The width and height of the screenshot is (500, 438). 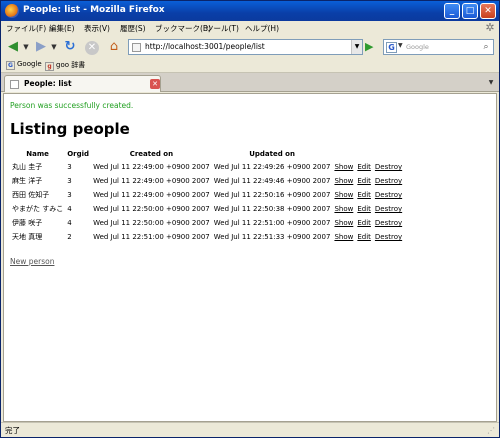 What do you see at coordinates (492, 431) in the screenshot?
I see `resize-grip-icon: ⋰` at bounding box center [492, 431].